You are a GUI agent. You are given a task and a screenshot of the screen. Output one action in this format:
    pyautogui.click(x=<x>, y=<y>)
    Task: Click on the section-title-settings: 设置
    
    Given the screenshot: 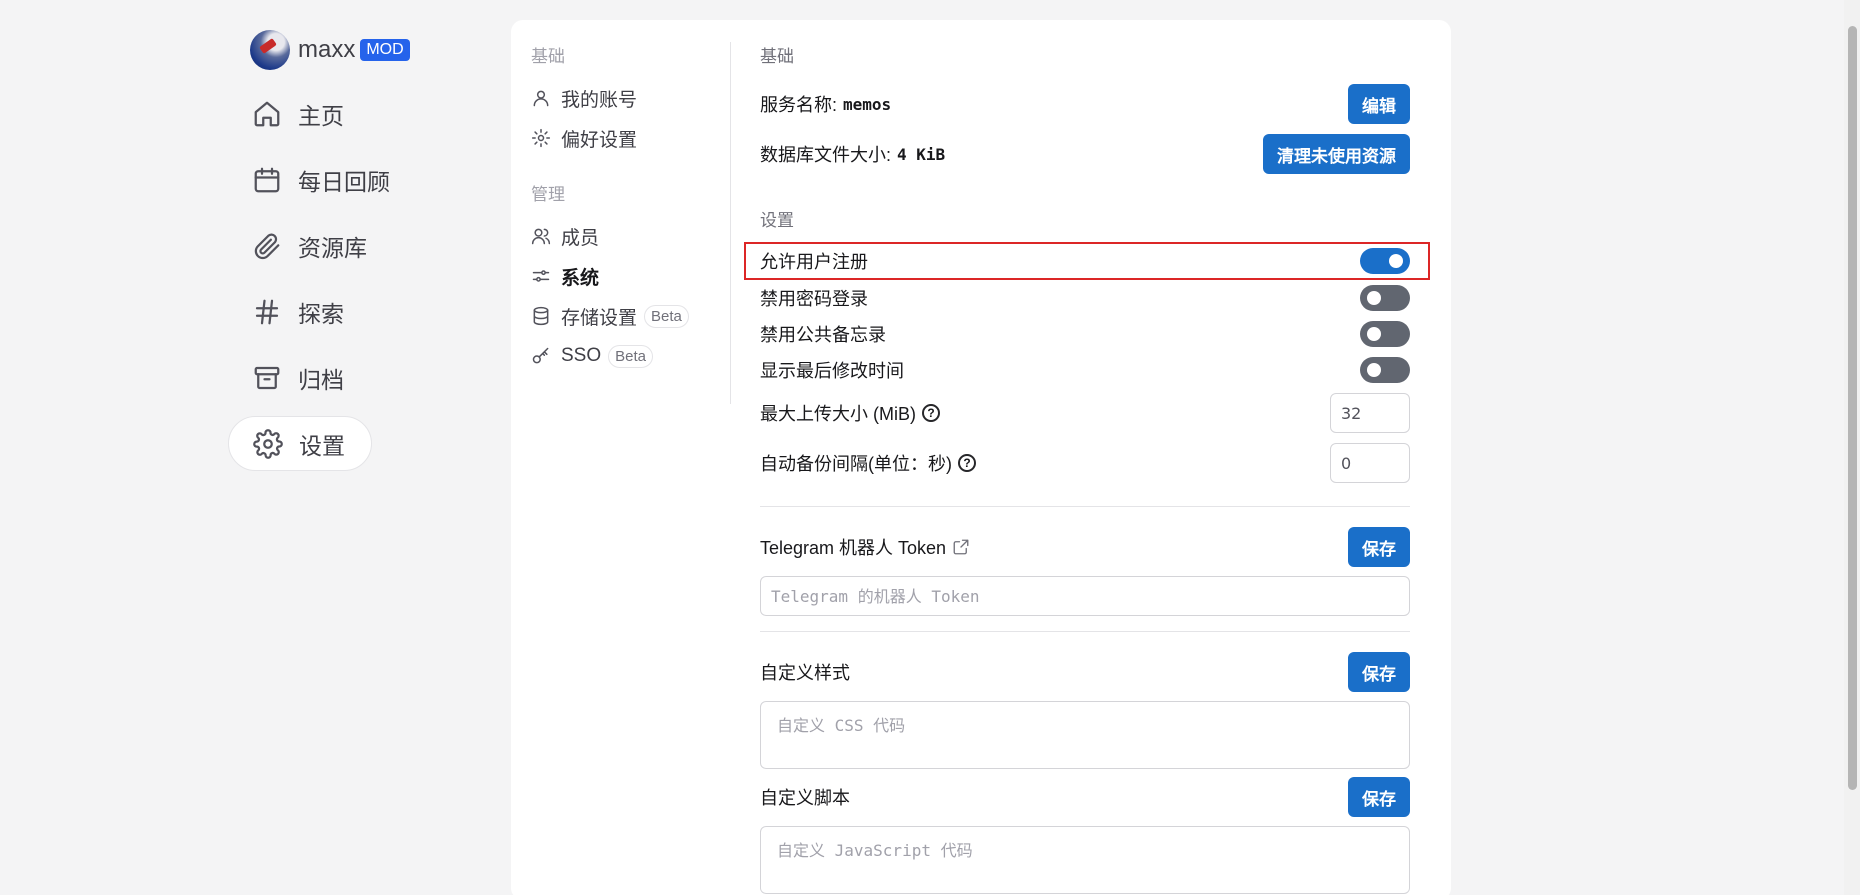 What is the action you would take?
    pyautogui.click(x=777, y=220)
    